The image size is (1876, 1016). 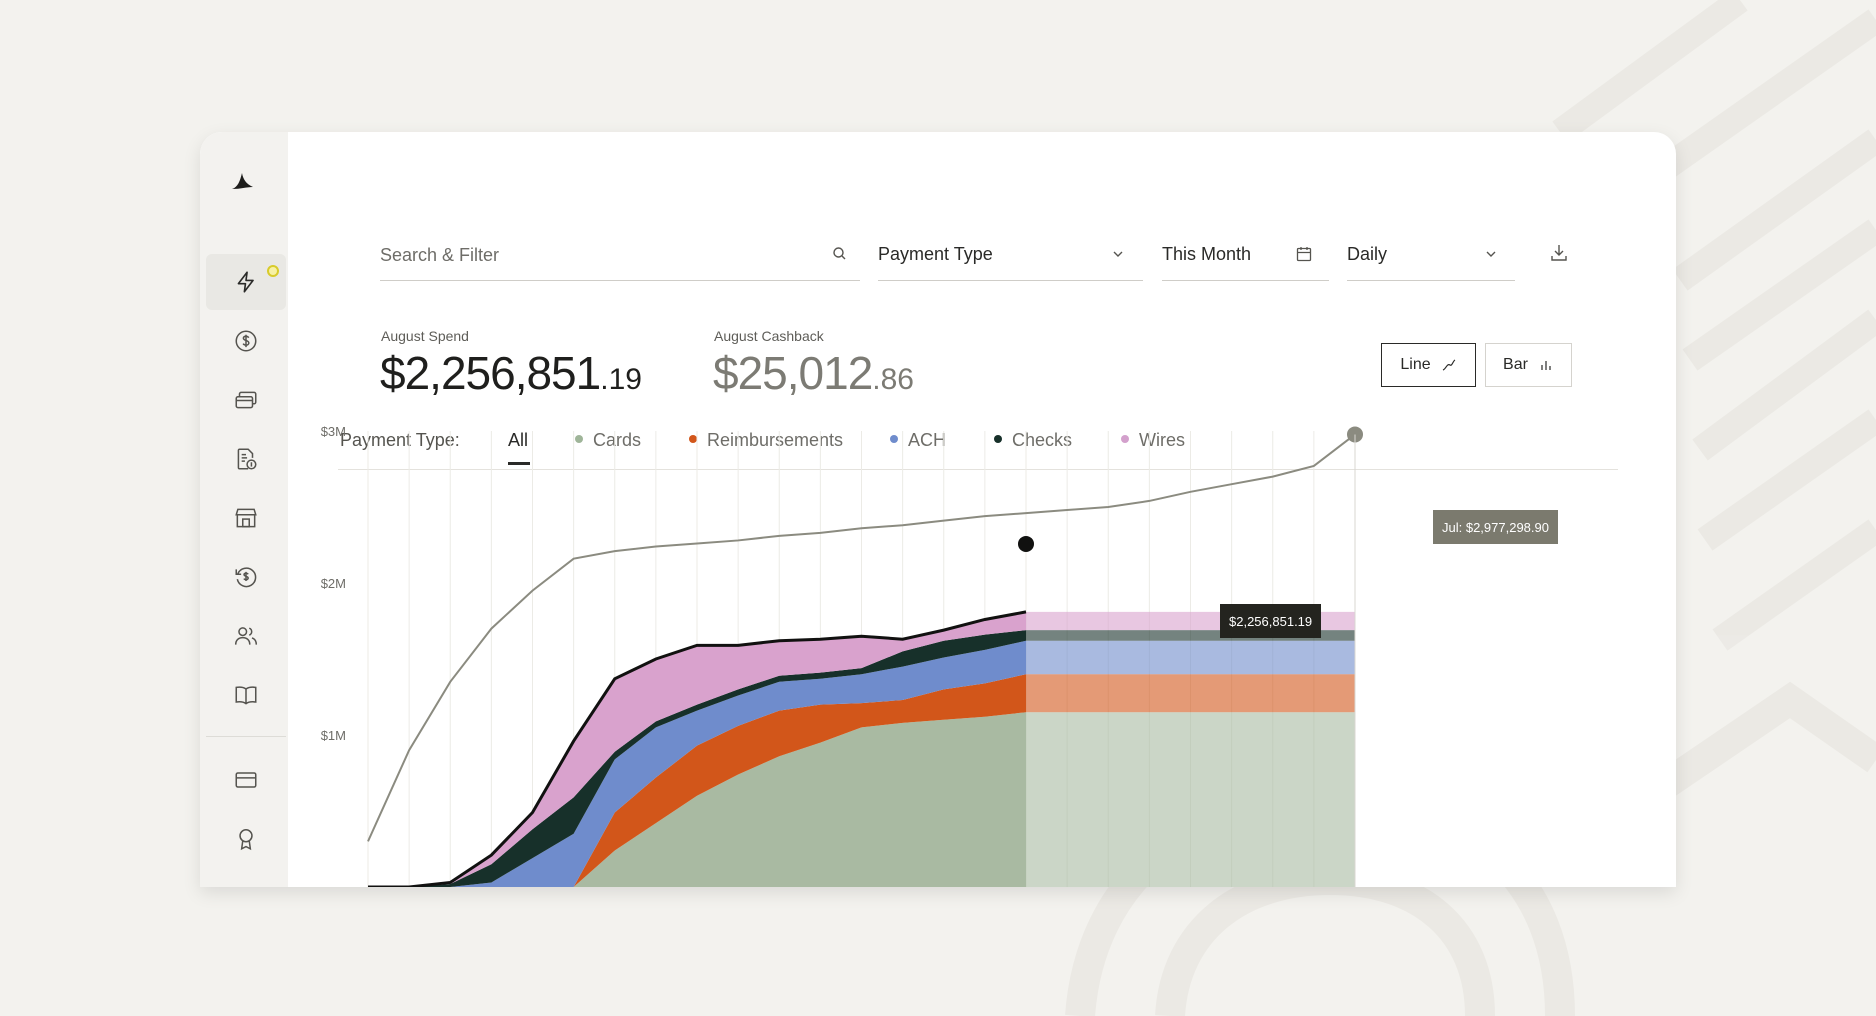 I want to click on current-total-point, so click(x=1026, y=543).